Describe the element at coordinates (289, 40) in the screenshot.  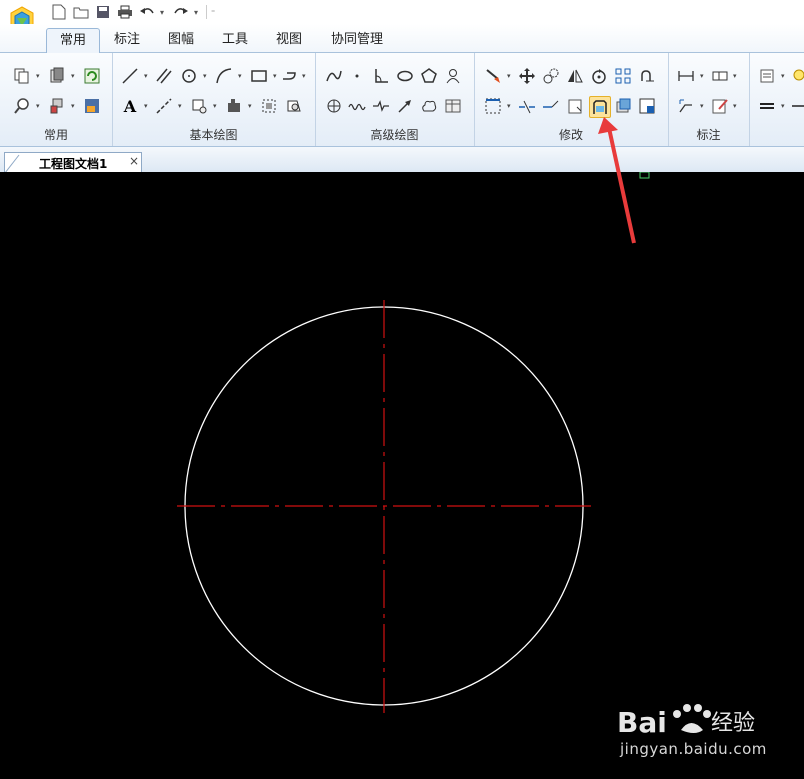
I see `tab-view: 视图` at that location.